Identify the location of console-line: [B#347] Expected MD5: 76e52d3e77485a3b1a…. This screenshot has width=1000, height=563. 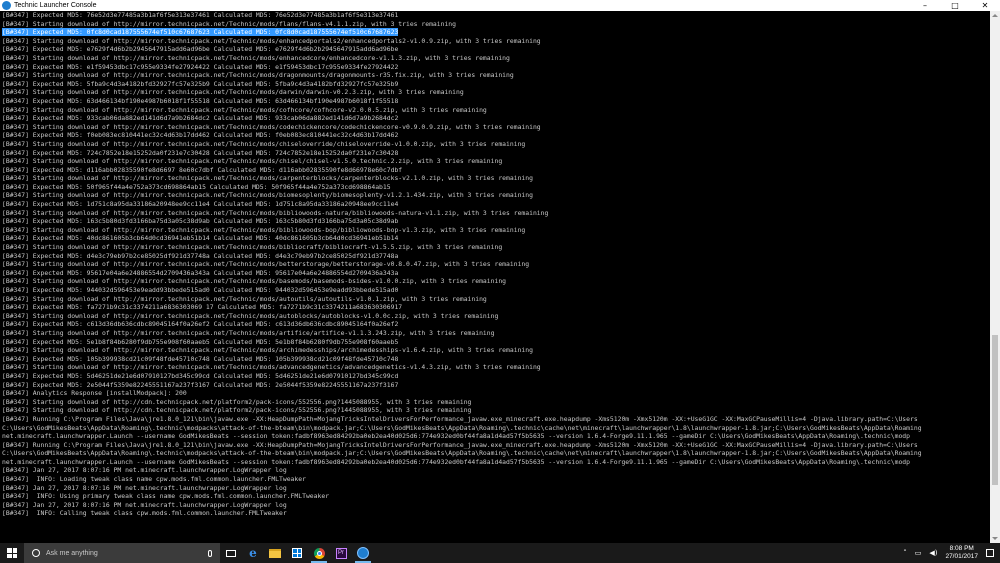
(200, 15).